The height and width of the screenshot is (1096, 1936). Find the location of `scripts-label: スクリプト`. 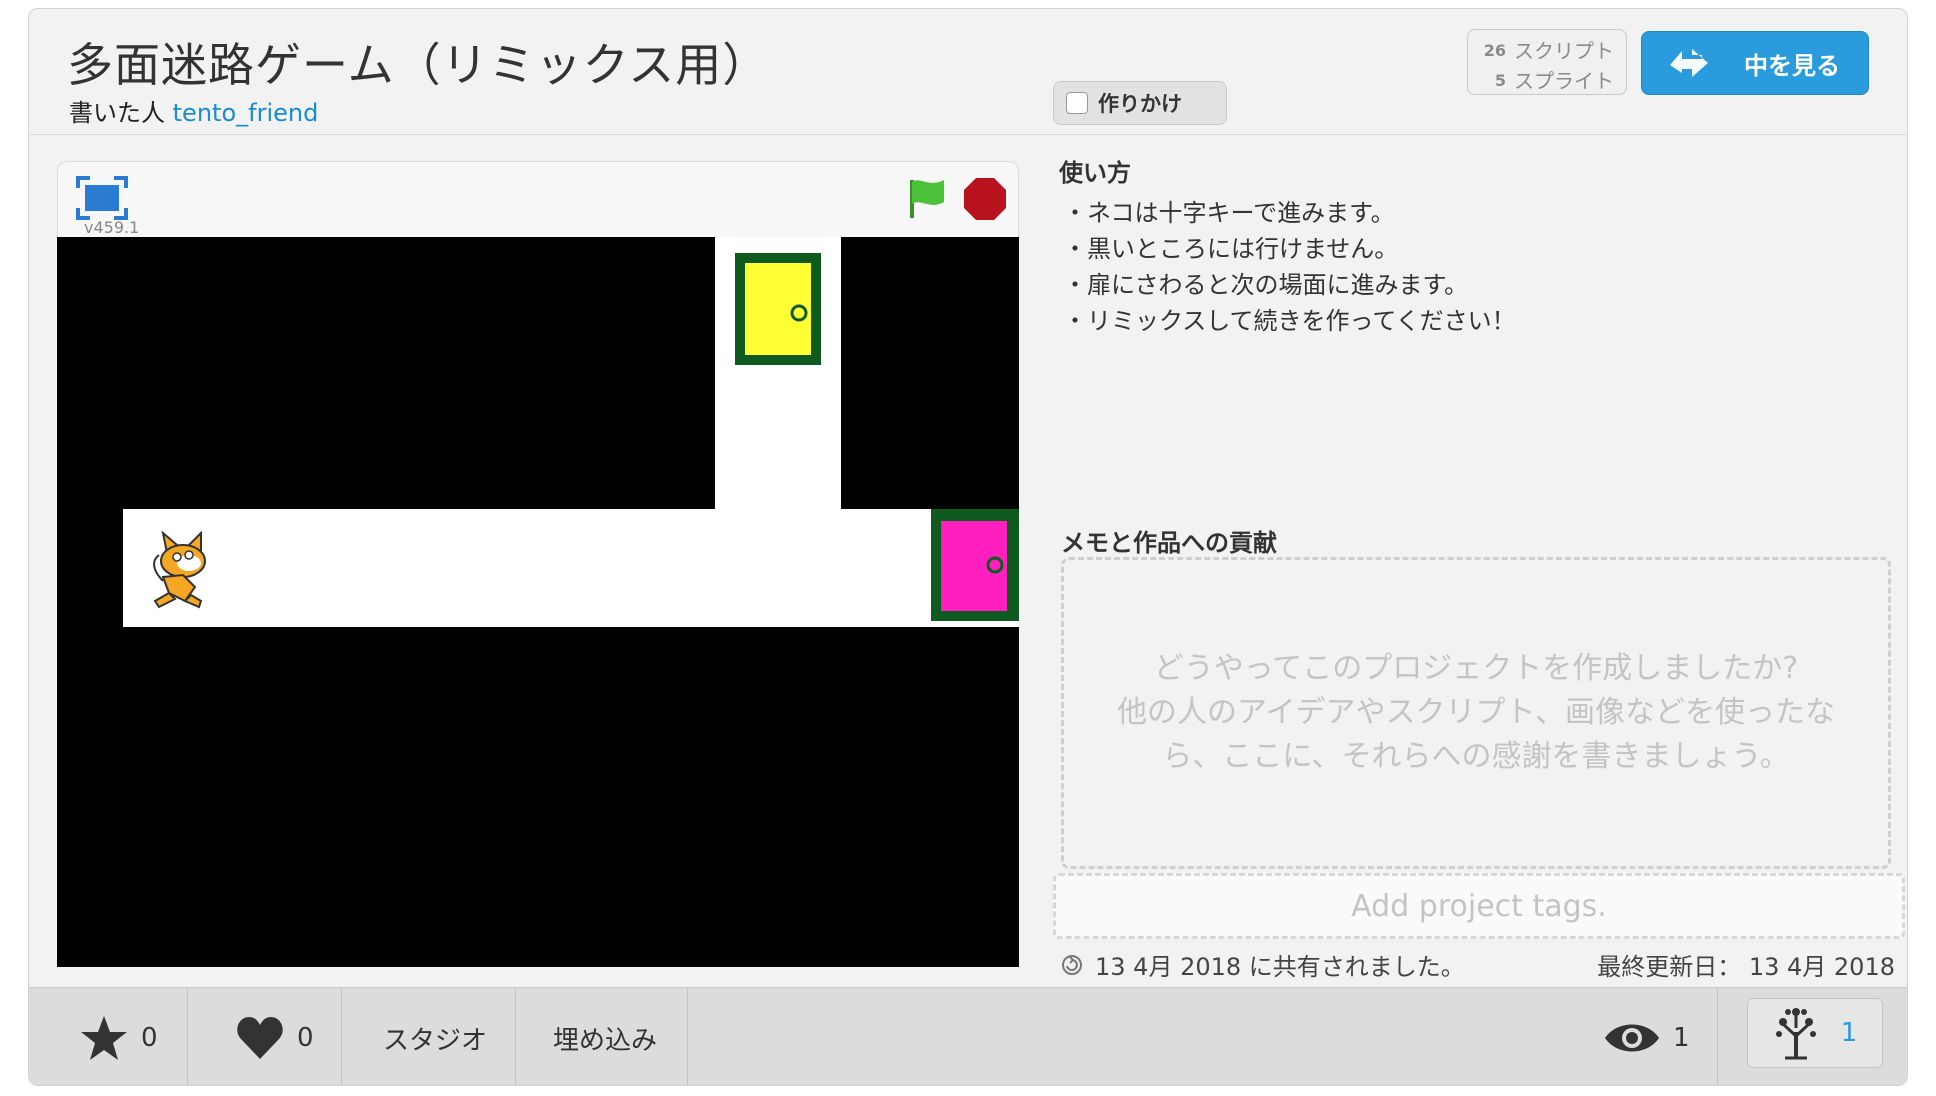

scripts-label: スクリプト is located at coordinates (1564, 51).